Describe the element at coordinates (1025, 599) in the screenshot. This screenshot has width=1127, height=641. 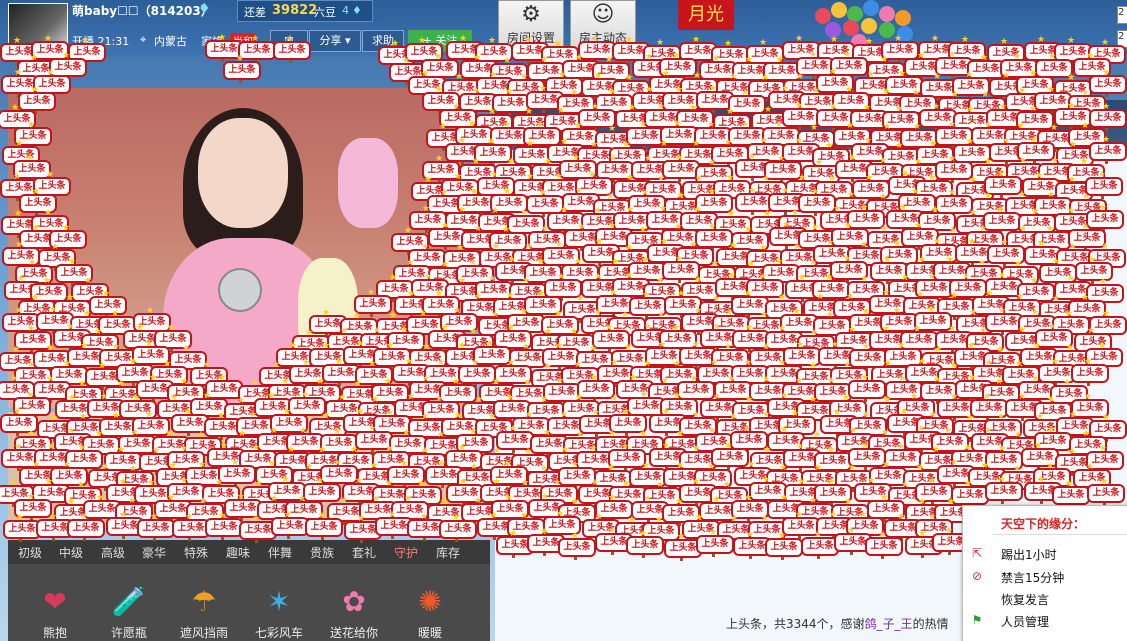
I see `context-menu-item: 恢复发言` at that location.